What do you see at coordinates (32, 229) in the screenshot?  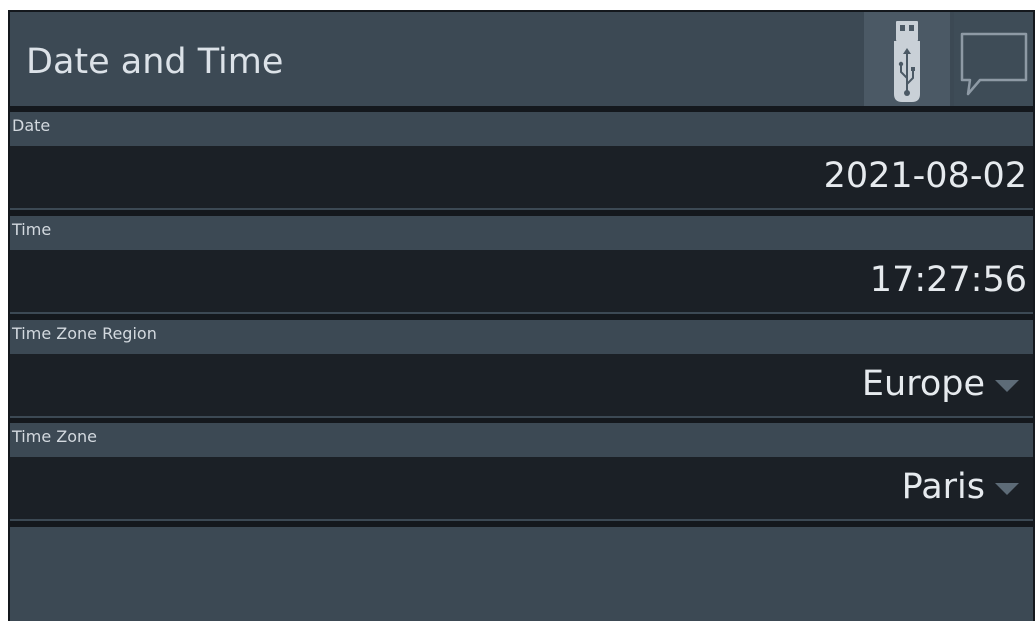 I see `time-label: Time` at bounding box center [32, 229].